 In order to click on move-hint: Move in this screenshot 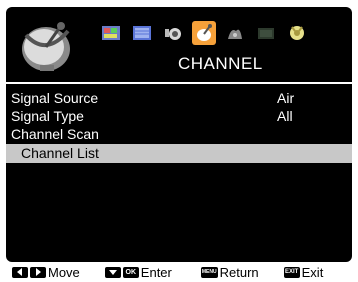, I will do `click(46, 272)`.